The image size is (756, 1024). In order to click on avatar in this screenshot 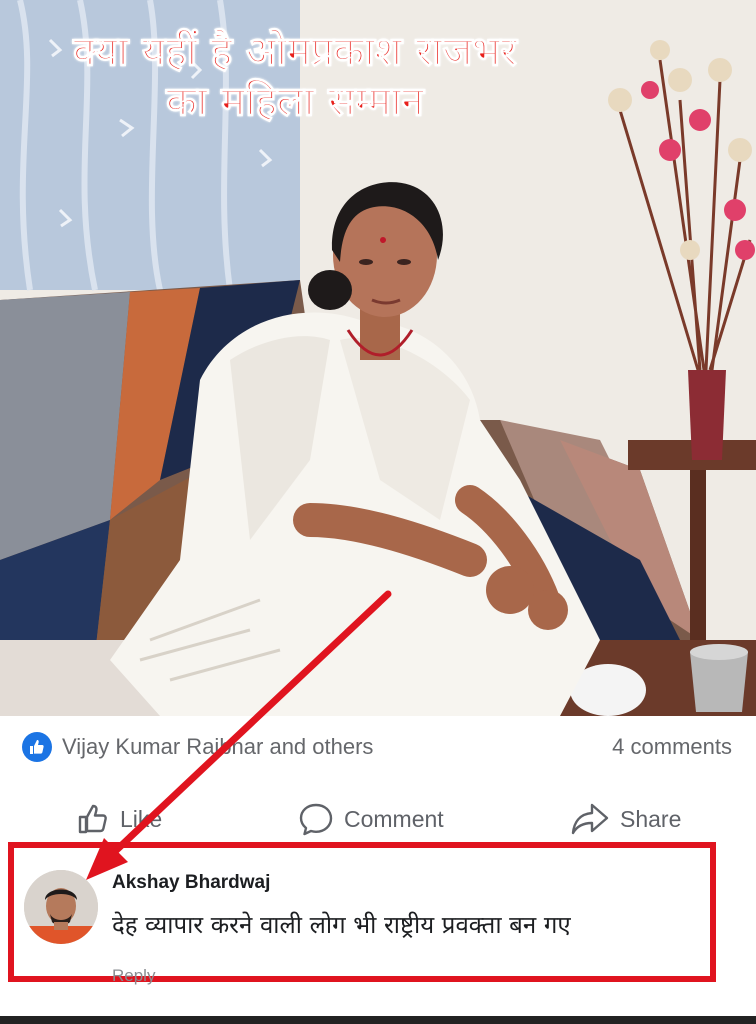, I will do `click(61, 907)`.